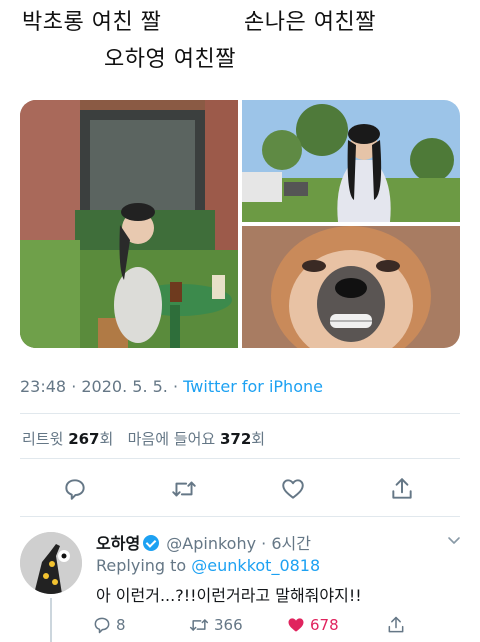 The width and height of the screenshot is (480, 642). What do you see at coordinates (151, 543) in the screenshot?
I see `verified-icon` at bounding box center [151, 543].